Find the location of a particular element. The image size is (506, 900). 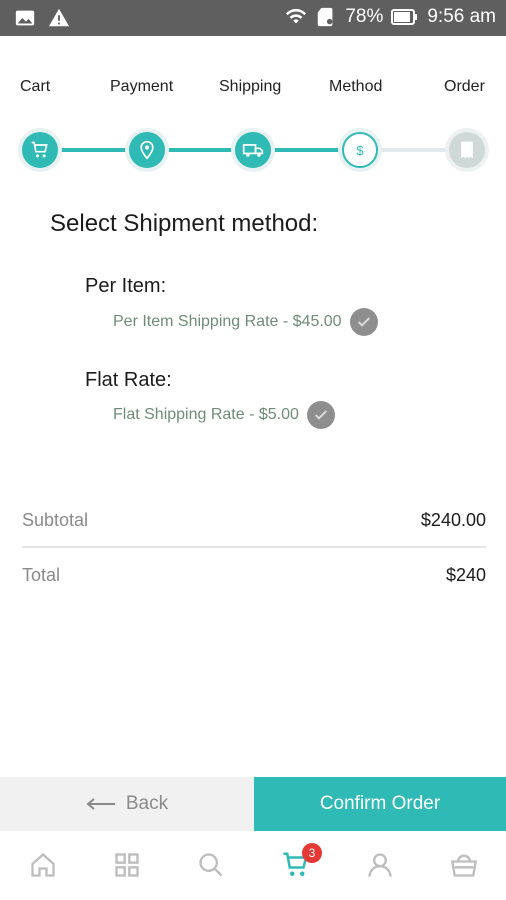

cart-icon is located at coordinates (39, 149).